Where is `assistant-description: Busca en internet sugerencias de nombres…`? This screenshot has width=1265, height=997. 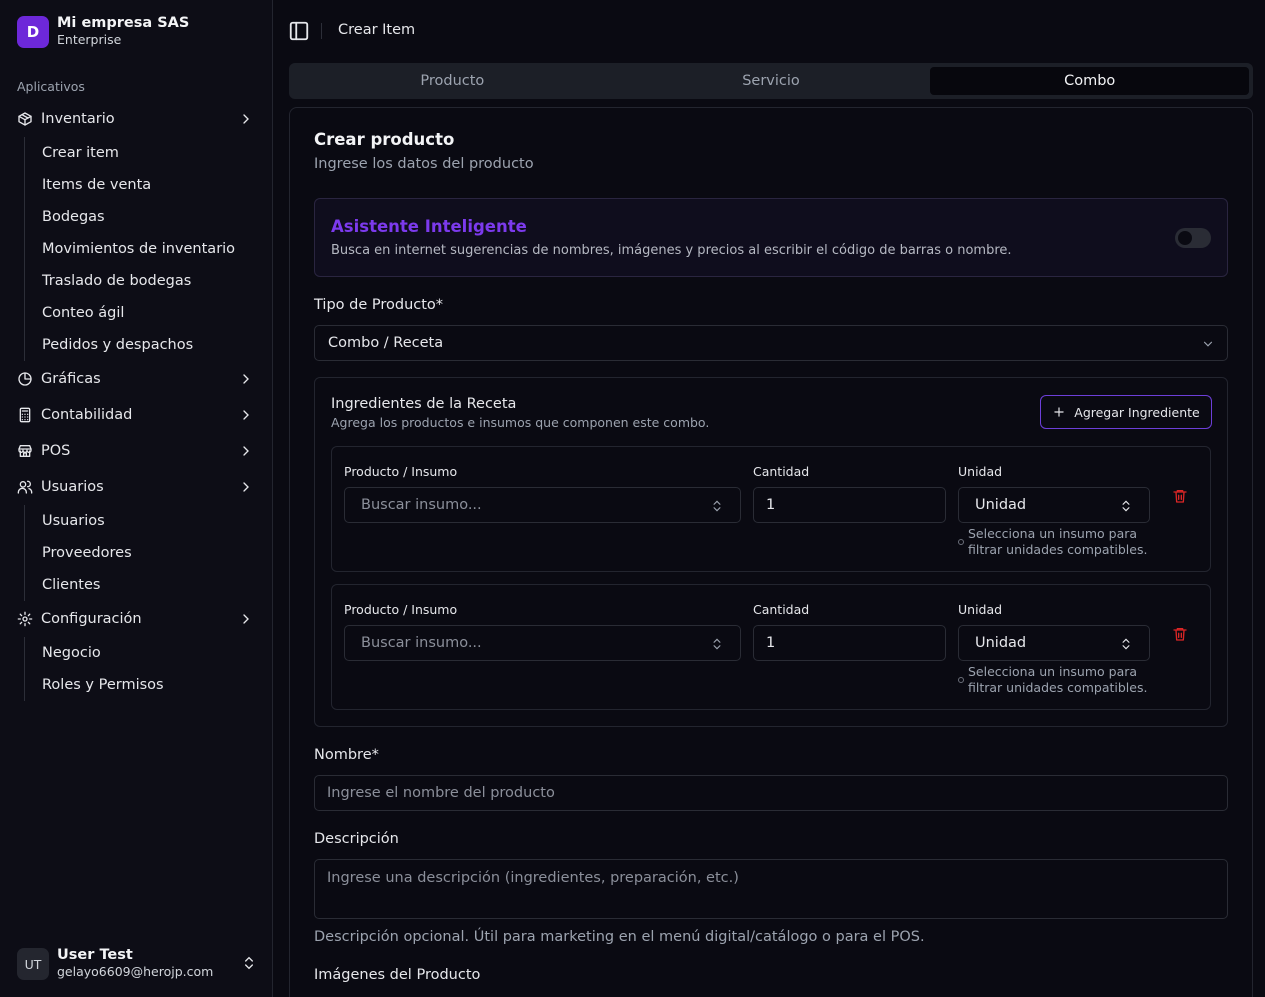
assistant-description: Busca en internet sugerencias de nombres… is located at coordinates (671, 250).